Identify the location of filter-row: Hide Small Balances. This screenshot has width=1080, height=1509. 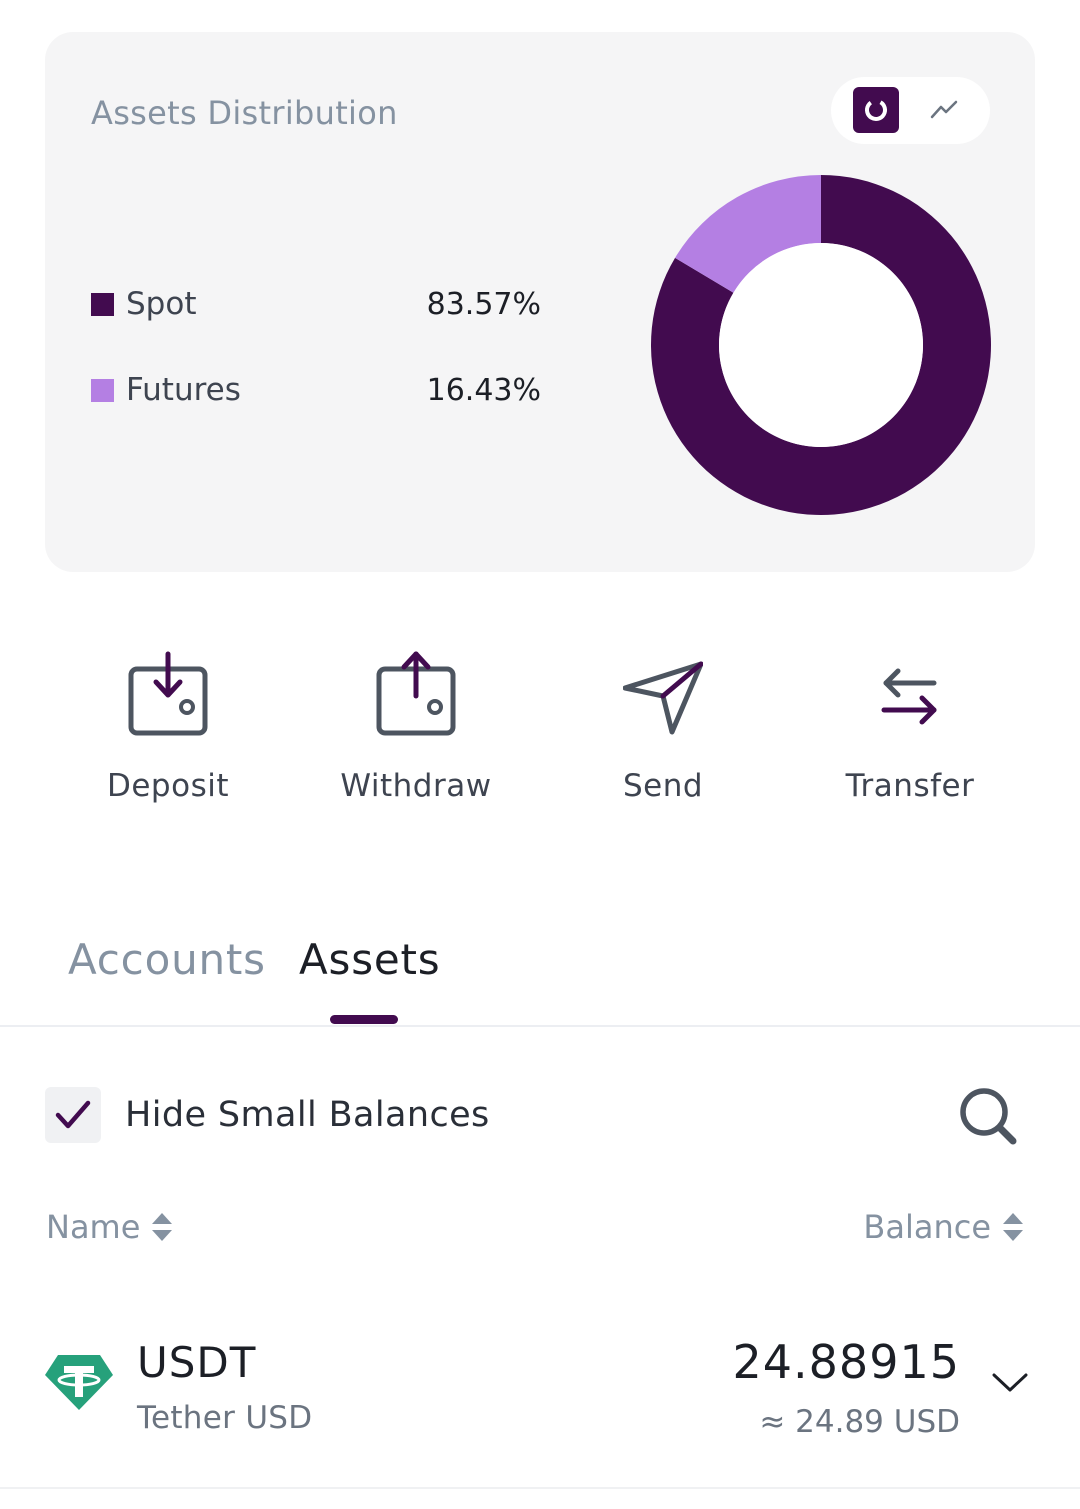
(540, 1117).